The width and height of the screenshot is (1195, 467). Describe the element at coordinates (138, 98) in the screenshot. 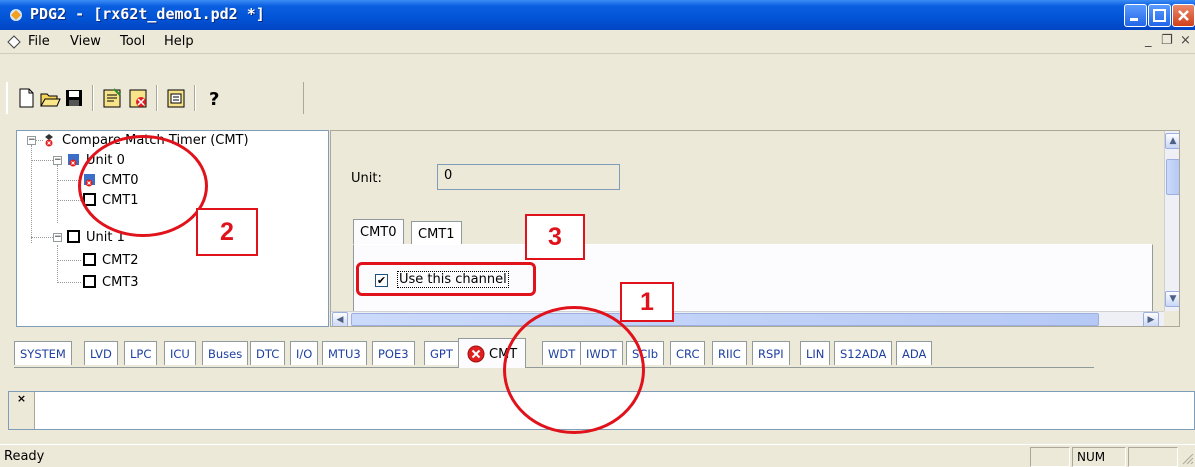

I see `check-icon` at that location.